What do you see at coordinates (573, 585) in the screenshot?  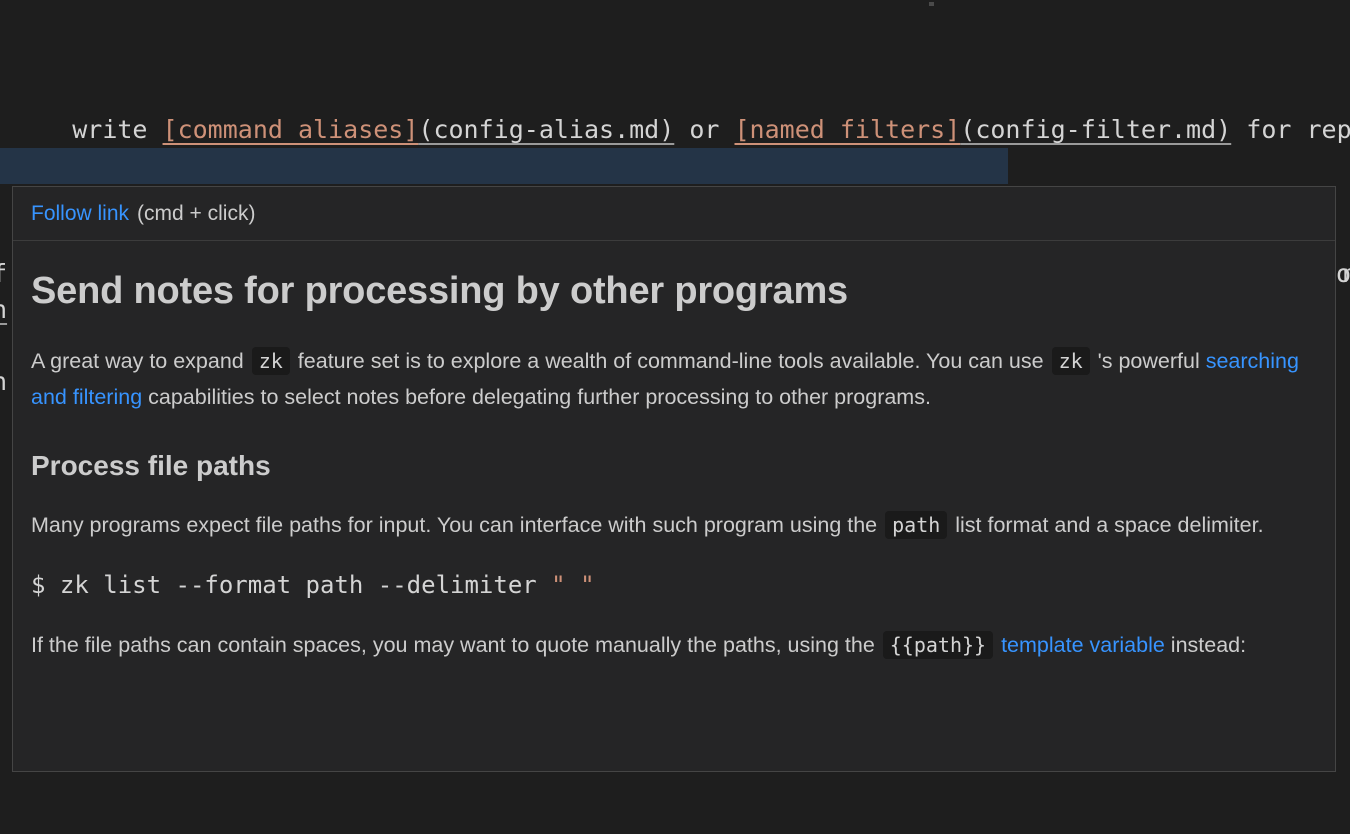 I see `doc-code-string-literal: " "` at bounding box center [573, 585].